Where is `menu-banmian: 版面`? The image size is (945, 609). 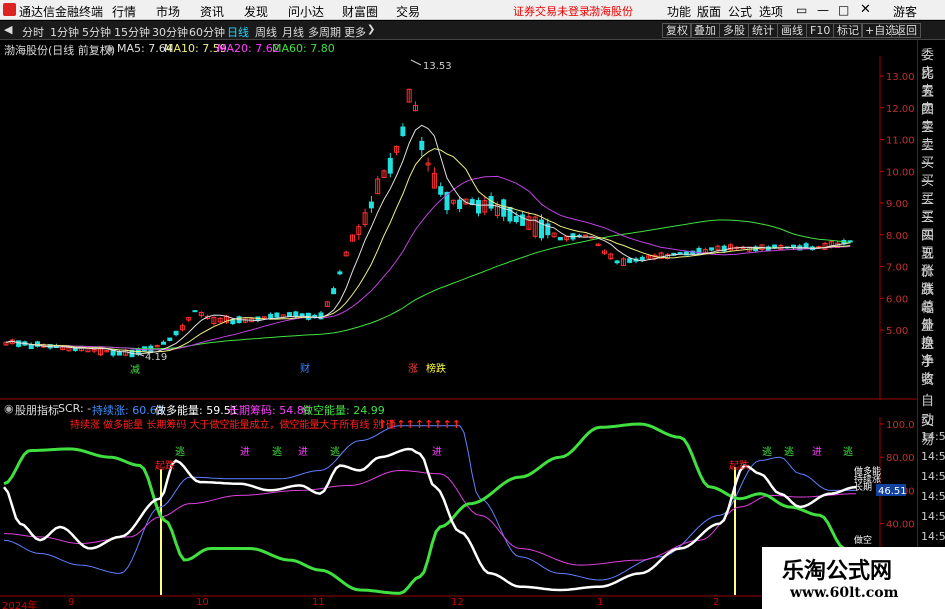
menu-banmian: 版面 is located at coordinates (709, 11).